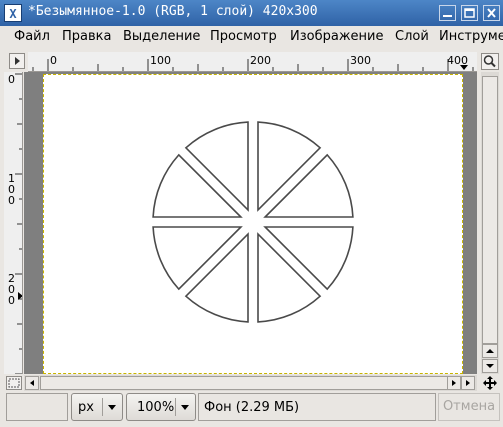  What do you see at coordinates (97, 407) in the screenshot?
I see `unit-select: px` at bounding box center [97, 407].